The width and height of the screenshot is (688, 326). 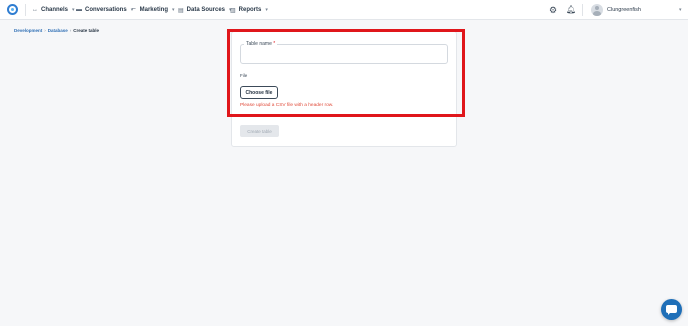 What do you see at coordinates (134, 11) in the screenshot?
I see `broadcast-icon: ⌔` at bounding box center [134, 11].